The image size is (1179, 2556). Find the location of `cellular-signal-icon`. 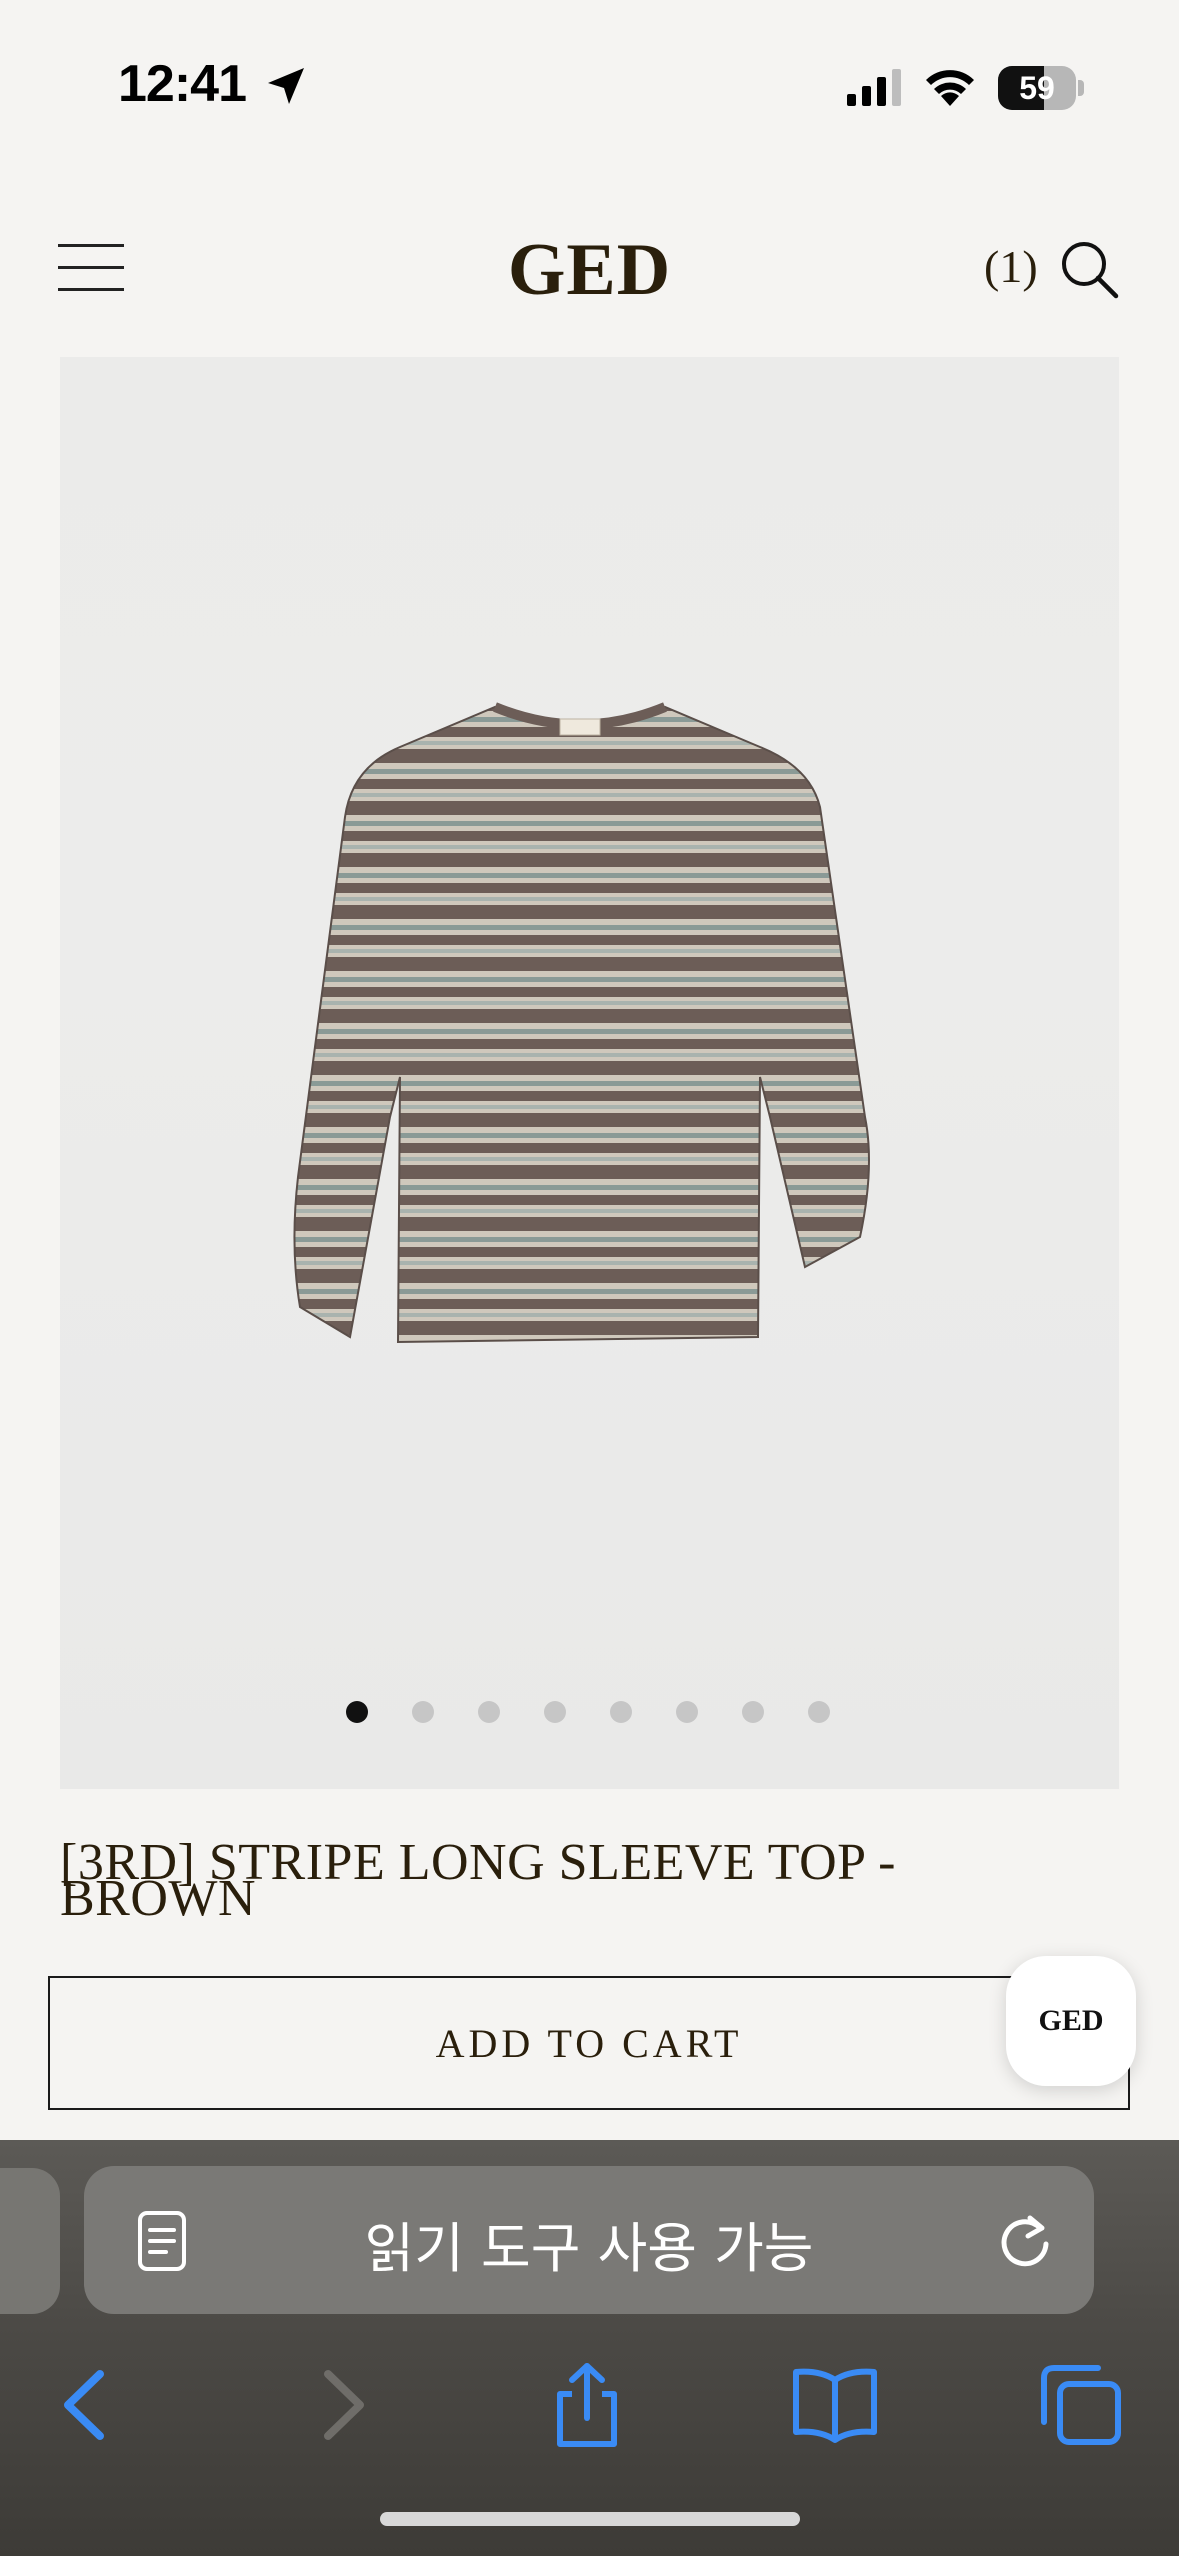

cellular-signal-icon is located at coordinates (874, 87).